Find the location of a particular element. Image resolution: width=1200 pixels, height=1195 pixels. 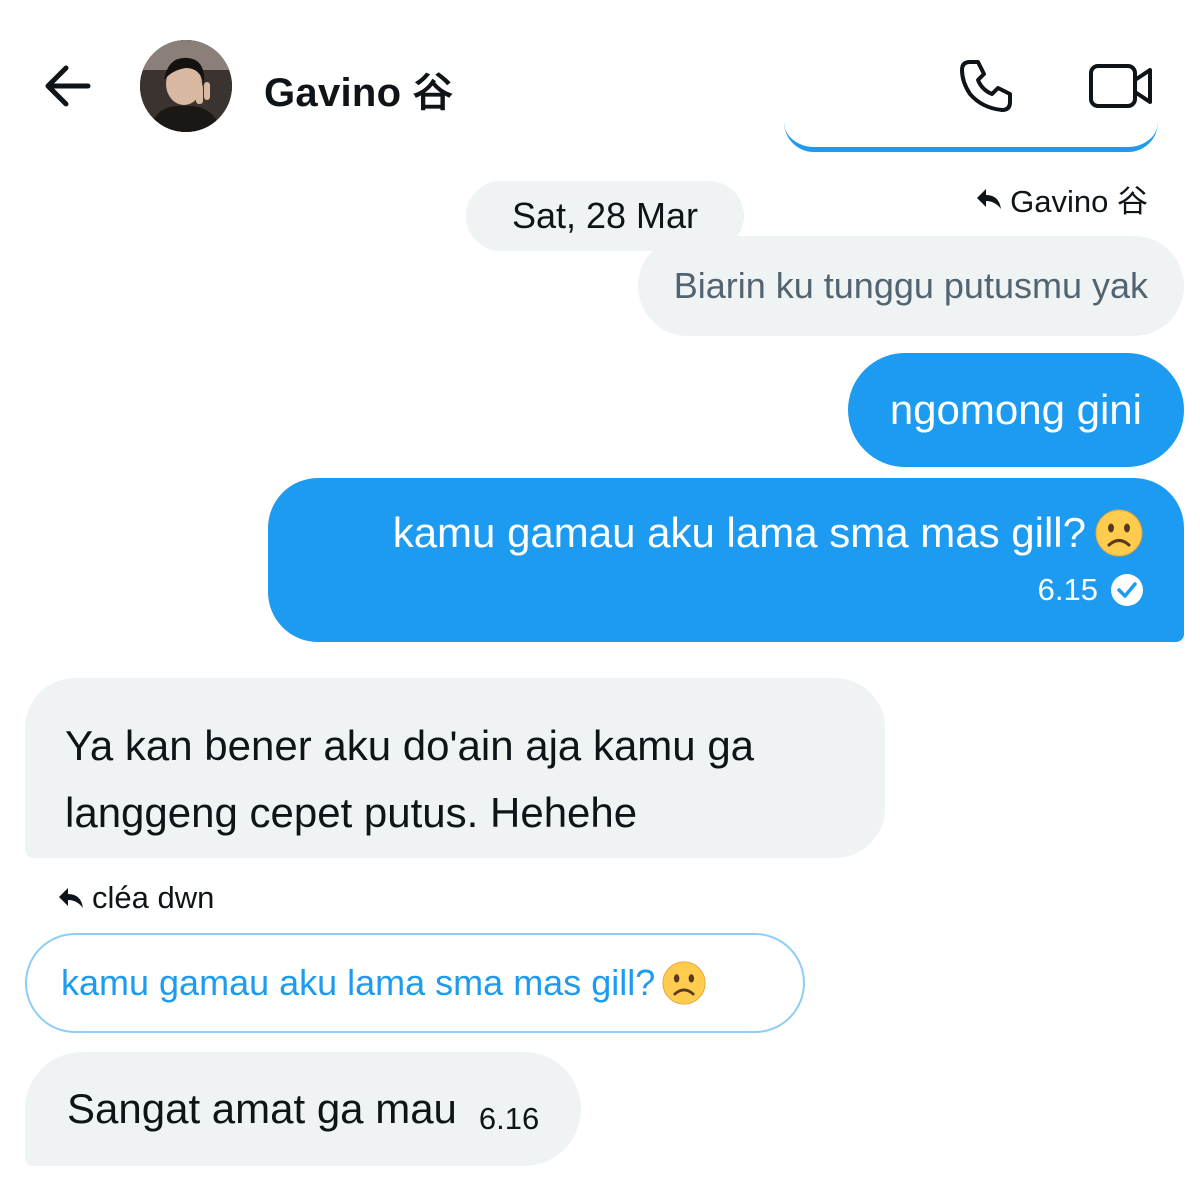

reply-context-clea: cléa dwn is located at coordinates (136, 898).